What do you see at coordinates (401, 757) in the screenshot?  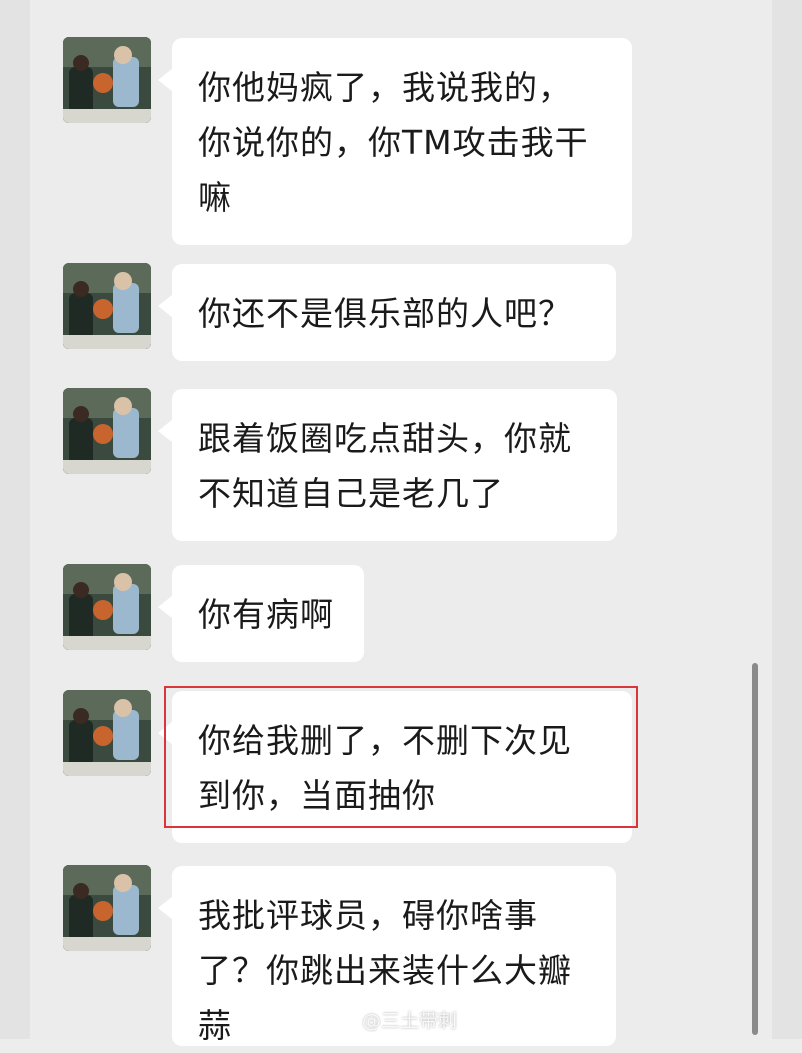 I see `highlight-box` at bounding box center [401, 757].